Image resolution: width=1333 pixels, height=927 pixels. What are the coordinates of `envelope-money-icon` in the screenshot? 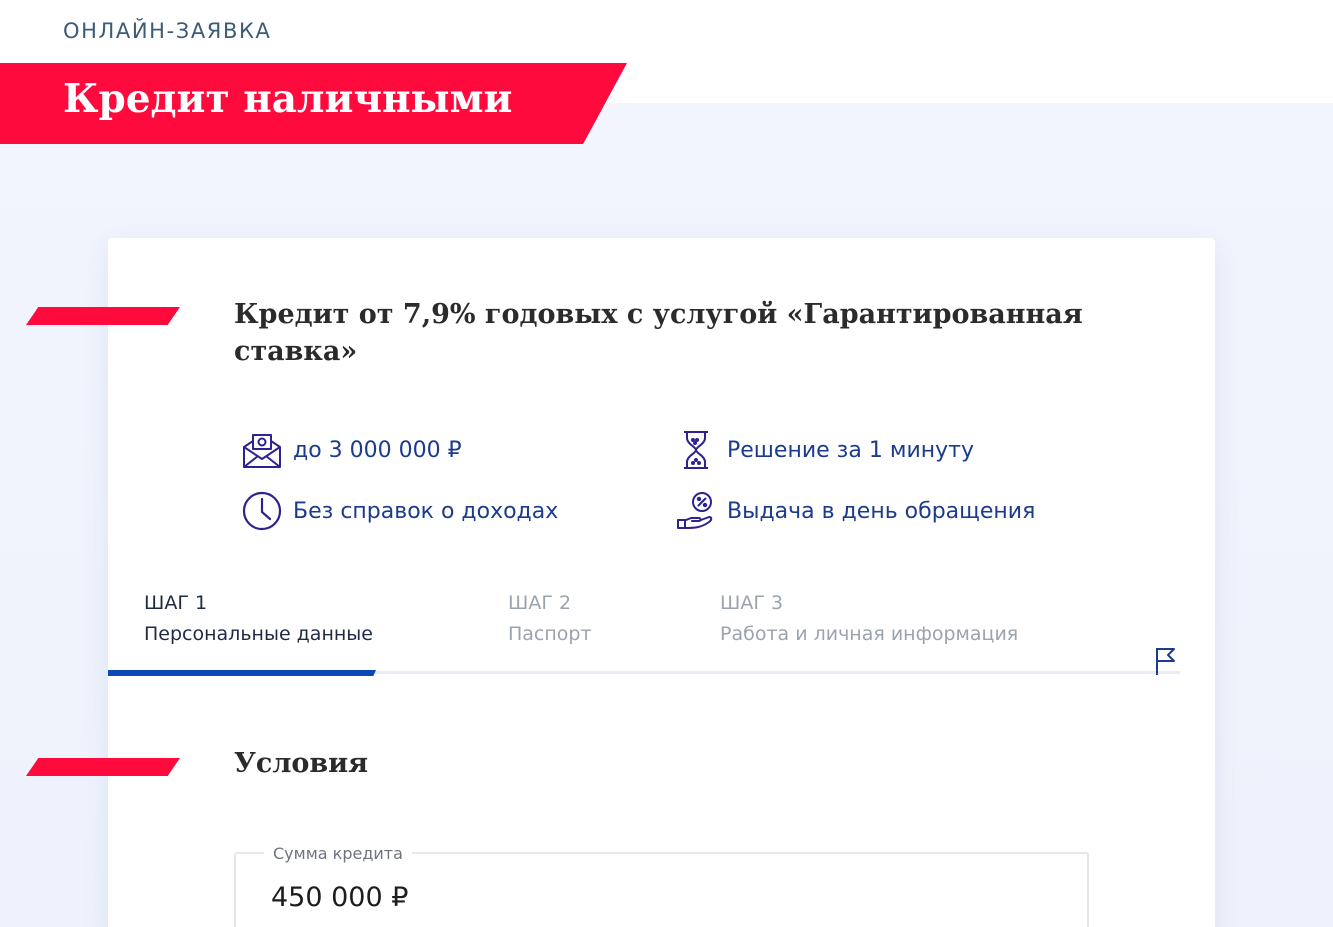 It's located at (262, 450).